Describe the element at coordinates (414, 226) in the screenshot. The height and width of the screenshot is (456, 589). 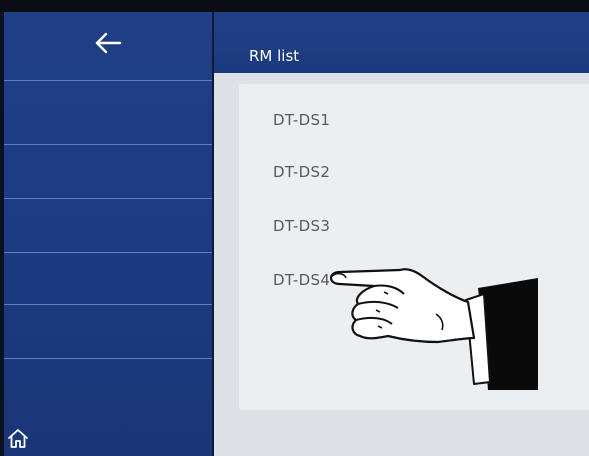
I see `list-item-dt-ds3: DT-DS3` at that location.